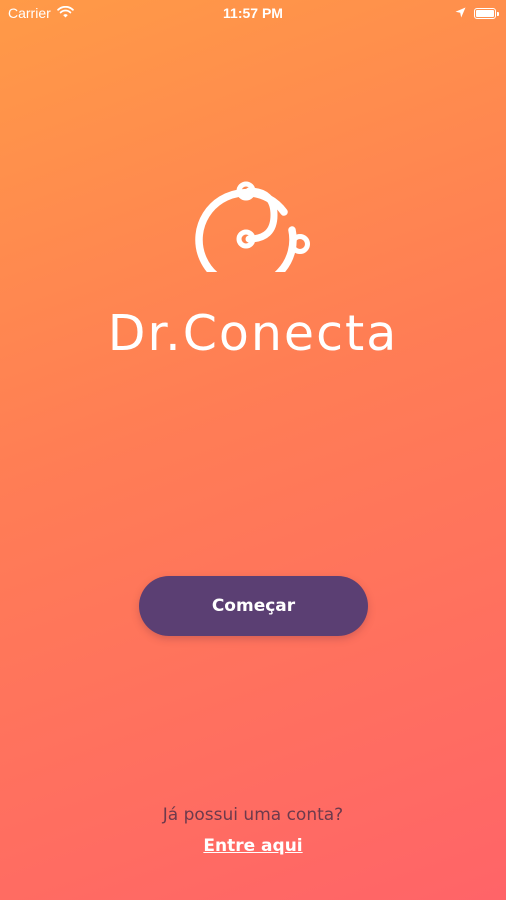 Image resolution: width=506 pixels, height=900 pixels. Describe the element at coordinates (253, 815) in the screenshot. I see `account-question: Já possui uma conta?` at that location.